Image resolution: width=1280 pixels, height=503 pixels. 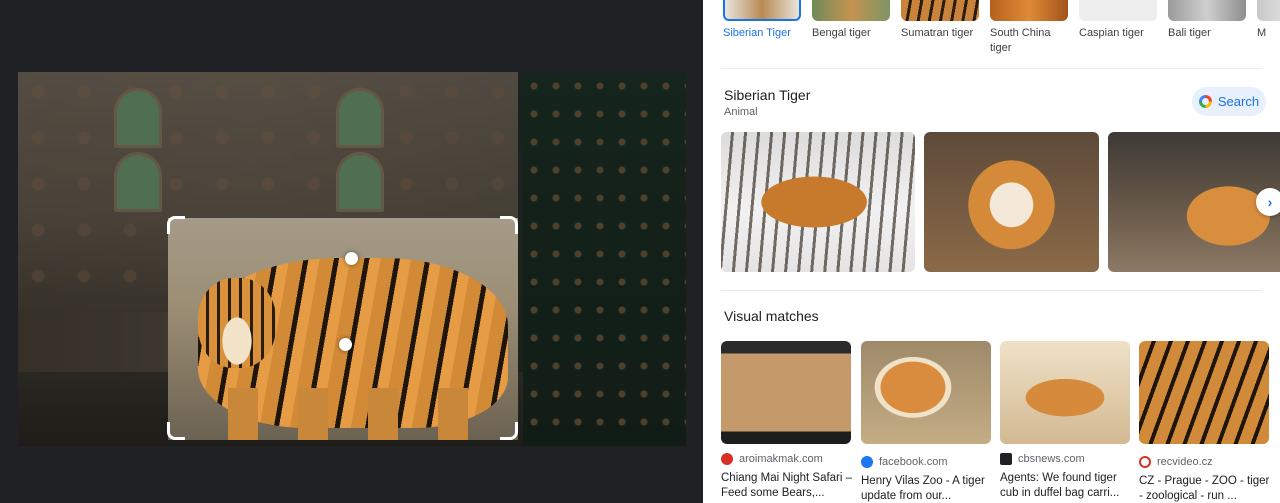 I want to click on match-domain: recvideo.cz, so click(x=1185, y=462).